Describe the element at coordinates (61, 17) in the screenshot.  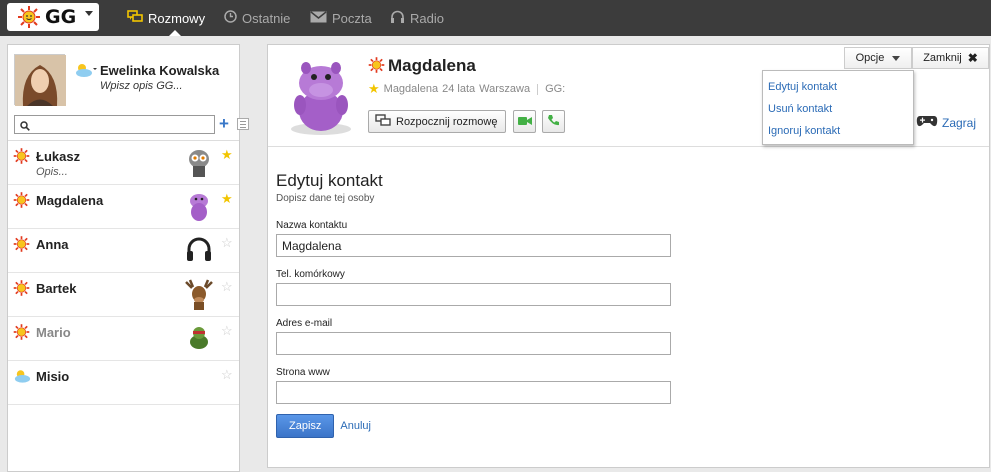
I see `logo-text: GG` at that location.